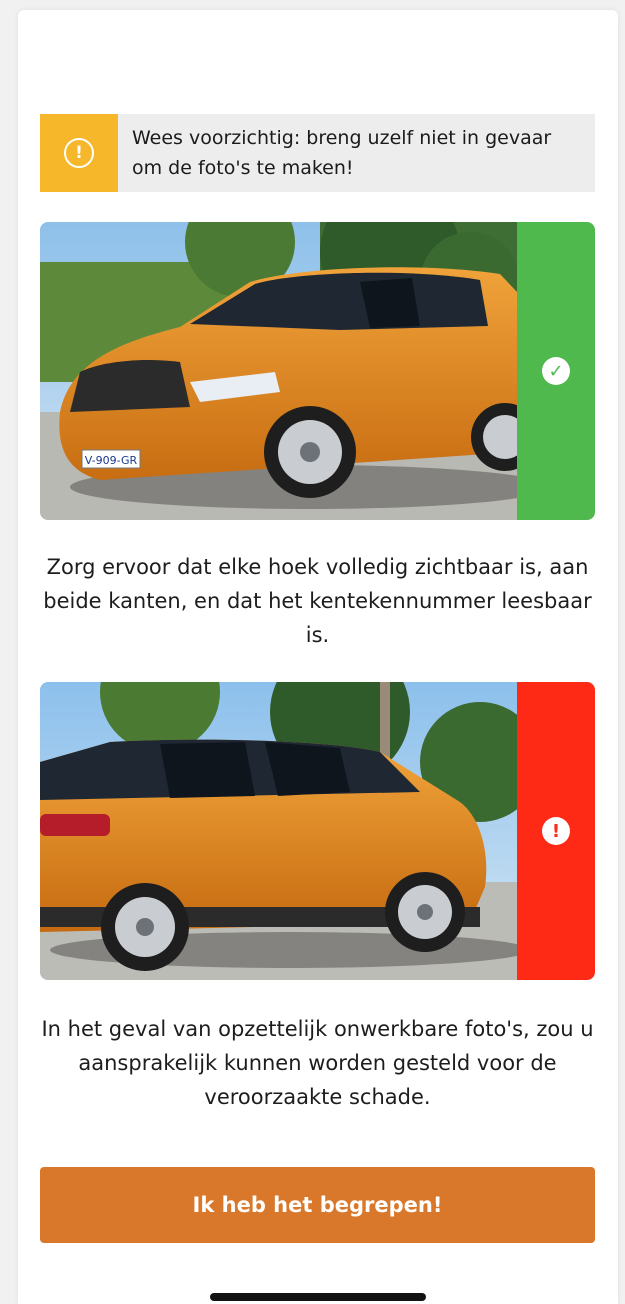  Describe the element at coordinates (317, 1205) in the screenshot. I see `understood-button: Ik heb het begrepen!` at that location.